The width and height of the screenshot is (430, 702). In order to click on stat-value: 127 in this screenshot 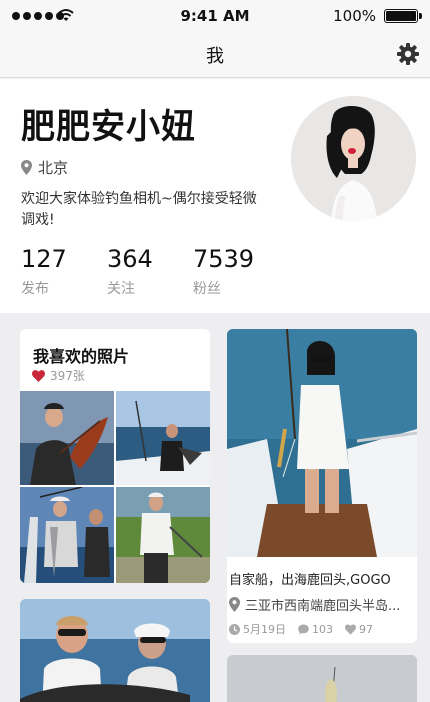, I will do `click(44, 259)`.